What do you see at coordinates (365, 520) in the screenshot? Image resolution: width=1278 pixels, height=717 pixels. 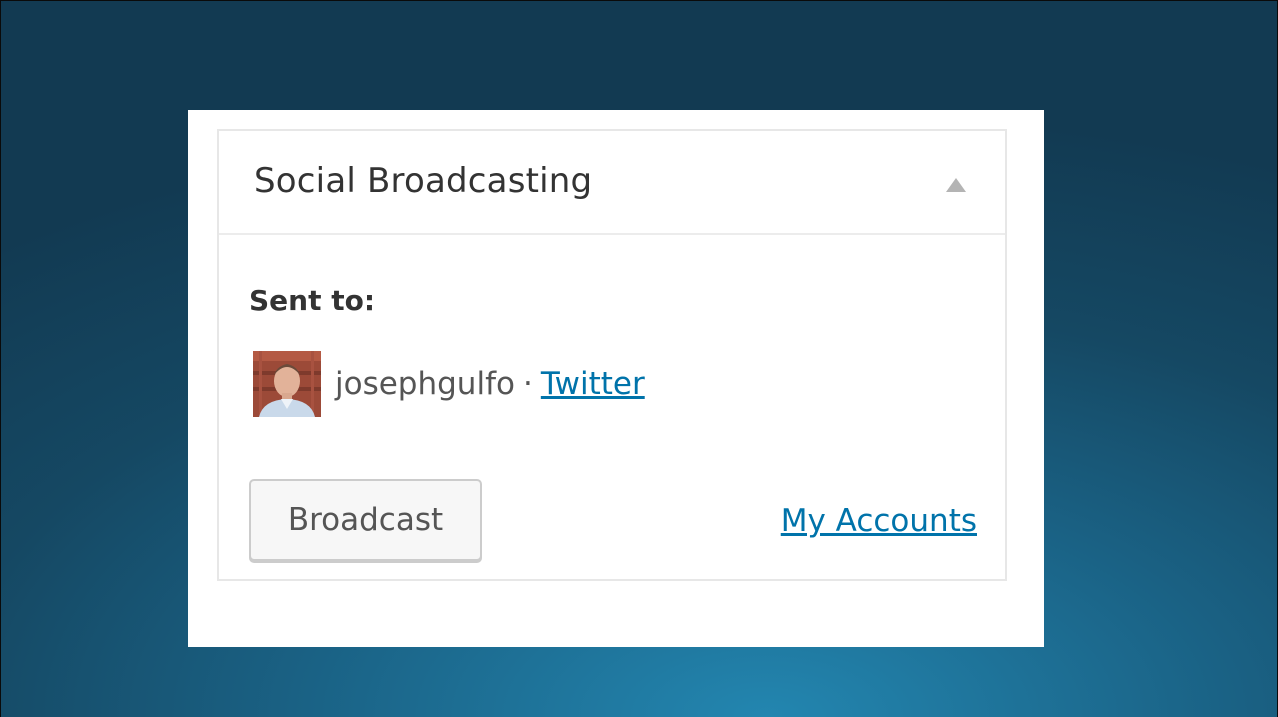 I see `broadcast-button: Broadcast` at bounding box center [365, 520].